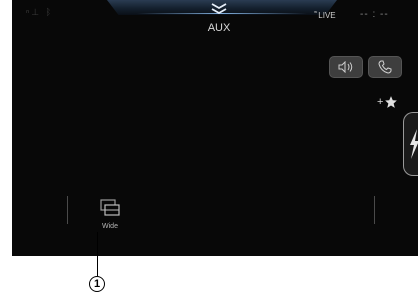 Image resolution: width=418 pixels, height=297 pixels. I want to click on chevron-down-icon, so click(219, 9).